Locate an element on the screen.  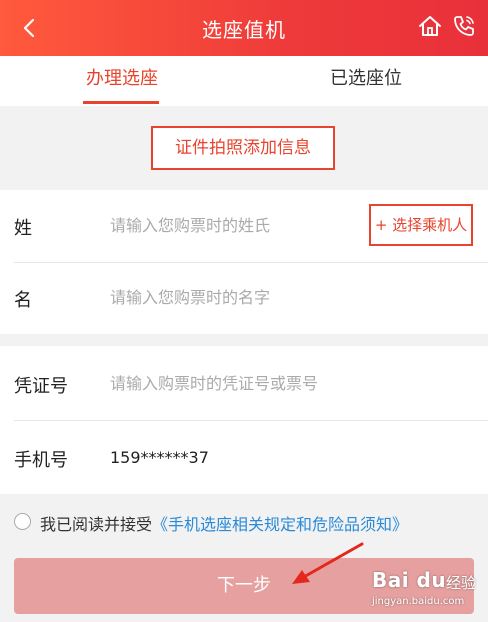
home-icon is located at coordinates (430, 26).